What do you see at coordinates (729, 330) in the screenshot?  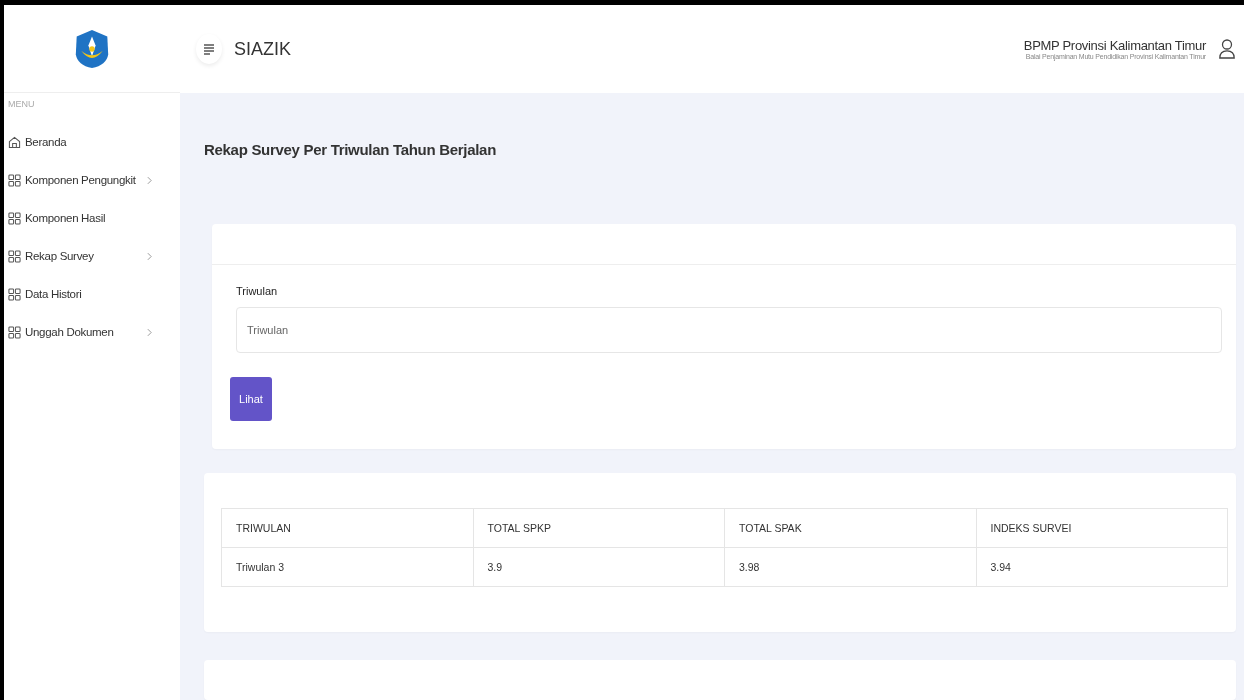 I see `quarter-input: Triwulan` at bounding box center [729, 330].